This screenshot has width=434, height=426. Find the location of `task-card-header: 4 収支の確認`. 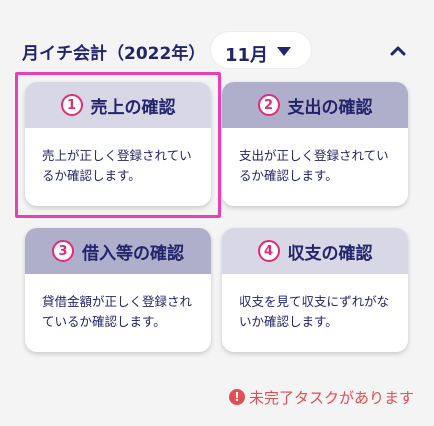

task-card-header: 4 収支の確認 is located at coordinates (315, 251).